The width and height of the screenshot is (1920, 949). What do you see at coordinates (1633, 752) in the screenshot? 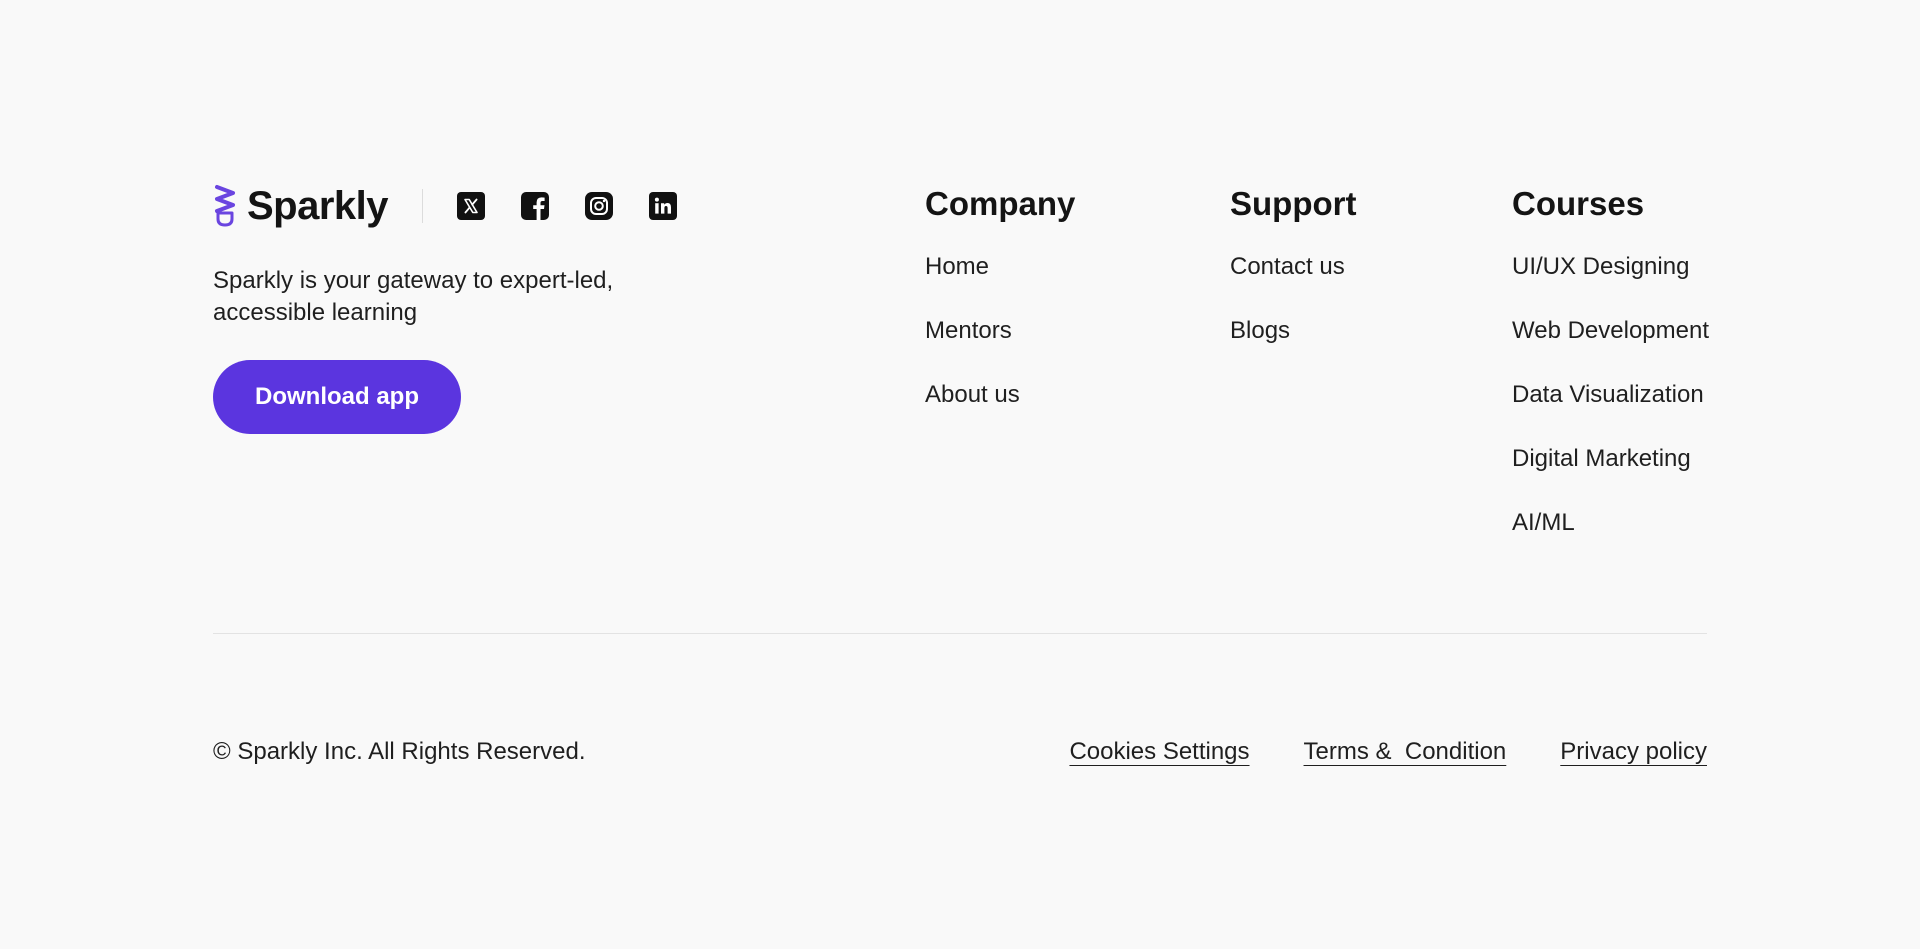
I see `privacy-policy-link: Privacy policy` at bounding box center [1633, 752].